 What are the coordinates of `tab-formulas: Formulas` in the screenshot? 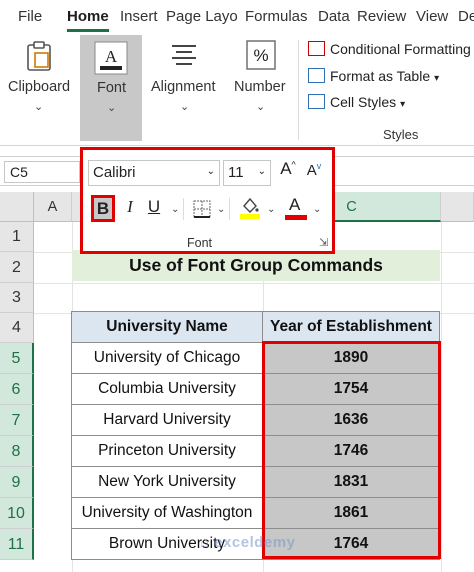 It's located at (276, 16).